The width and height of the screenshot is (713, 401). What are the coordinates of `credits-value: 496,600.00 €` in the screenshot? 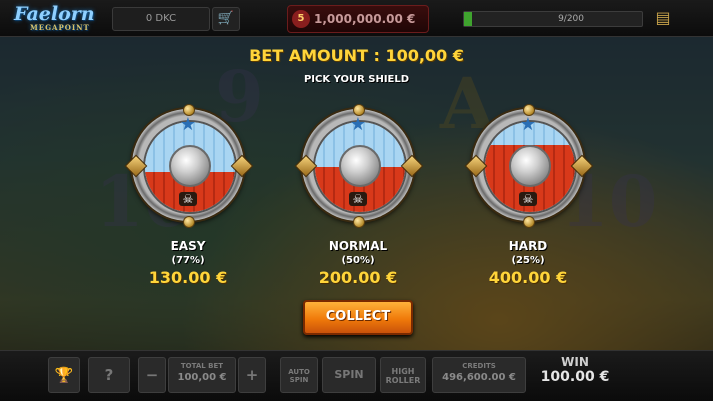 It's located at (479, 377).